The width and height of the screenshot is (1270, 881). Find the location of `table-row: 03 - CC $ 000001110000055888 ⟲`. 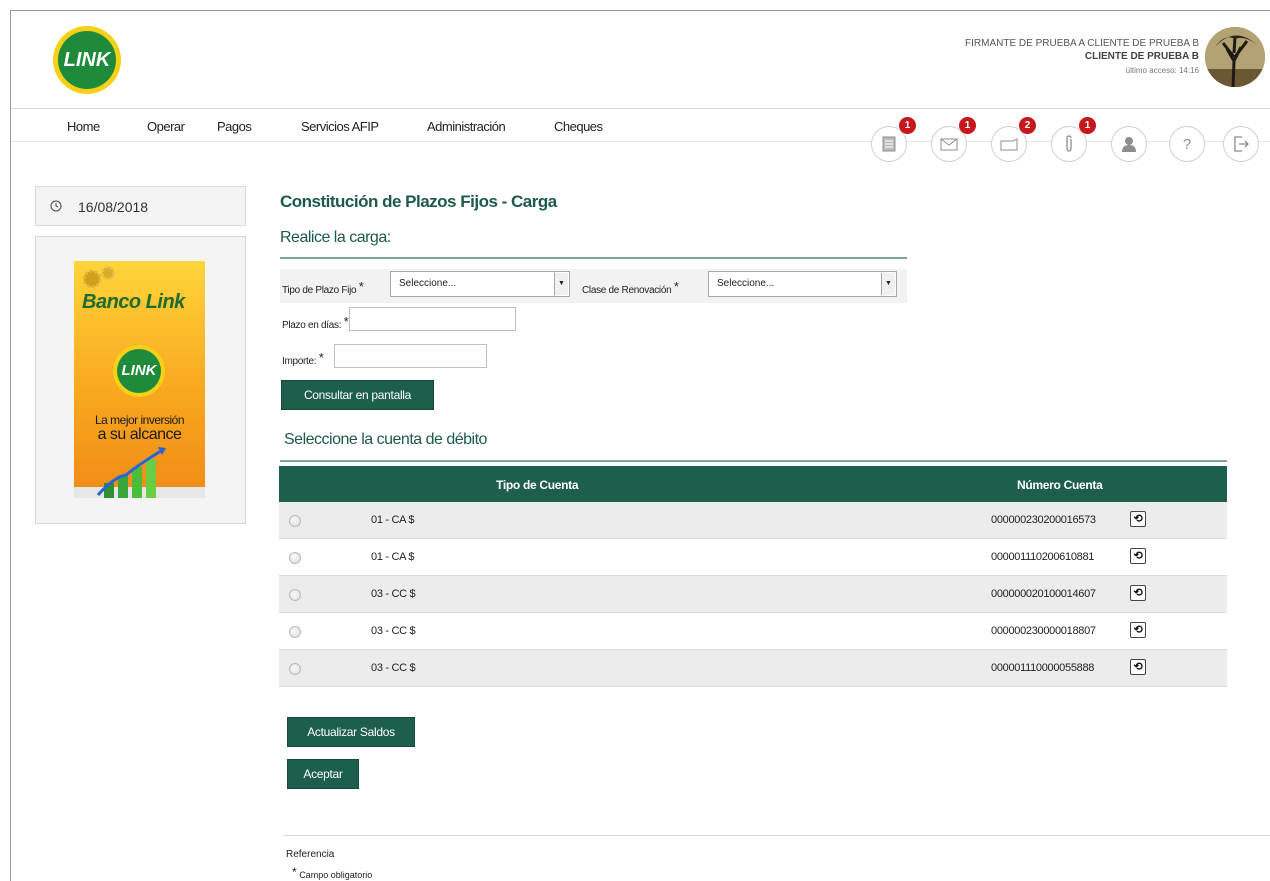

table-row: 03 - CC $ 000001110000055888 ⟲ is located at coordinates (753, 668).